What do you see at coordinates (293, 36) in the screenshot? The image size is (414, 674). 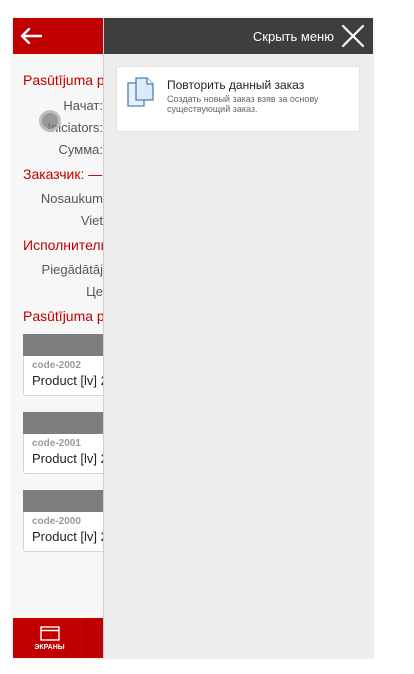 I see `hide-menu-label: Скрыть меню` at bounding box center [293, 36].